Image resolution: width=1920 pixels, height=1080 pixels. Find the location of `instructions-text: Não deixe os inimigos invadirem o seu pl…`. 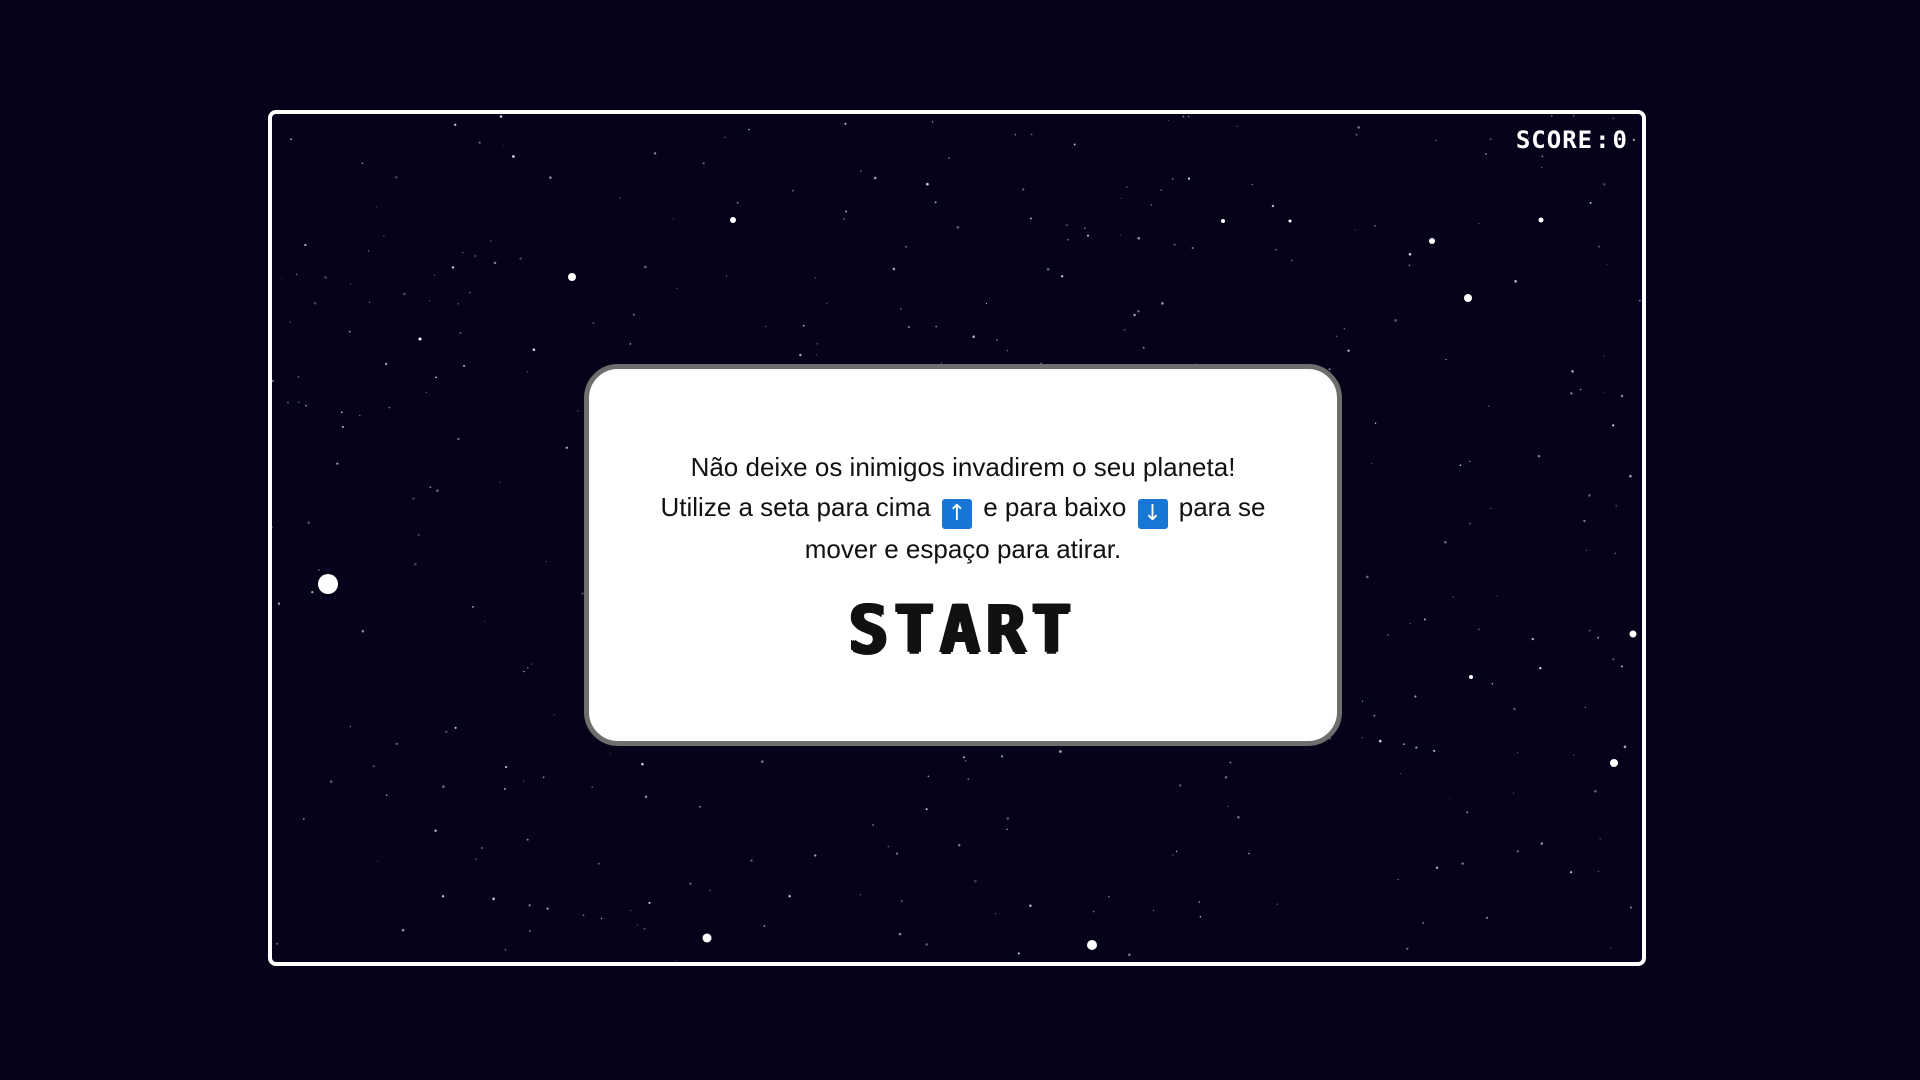

instructions-text: Não deixe os inimigos invadirem o seu pl… is located at coordinates (963, 508).